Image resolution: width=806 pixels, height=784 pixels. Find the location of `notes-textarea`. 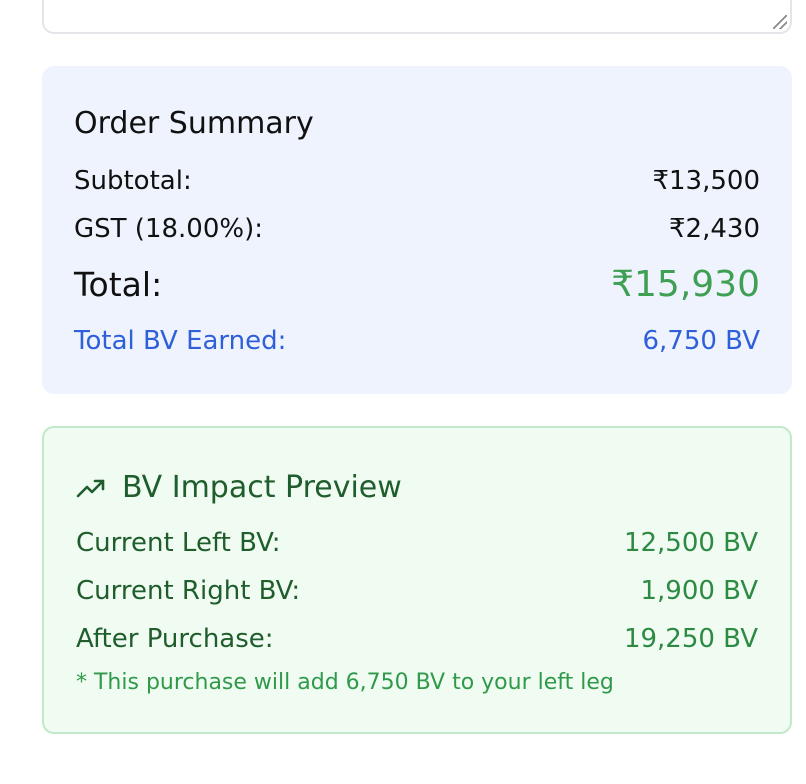

notes-textarea is located at coordinates (417, 17).